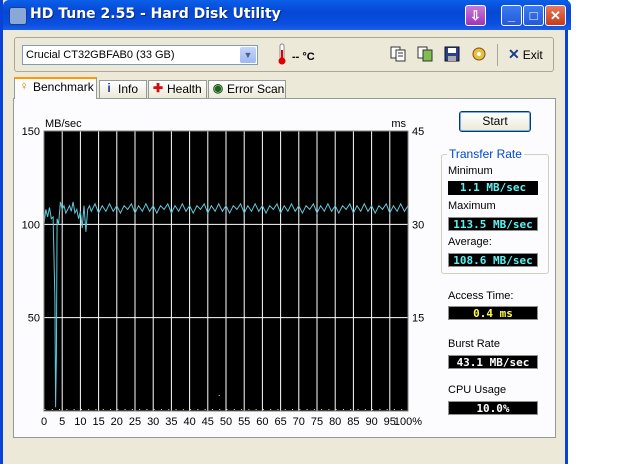 Image resolution: width=640 pixels, height=464 pixels. I want to click on close-button: ✕, so click(555, 15).